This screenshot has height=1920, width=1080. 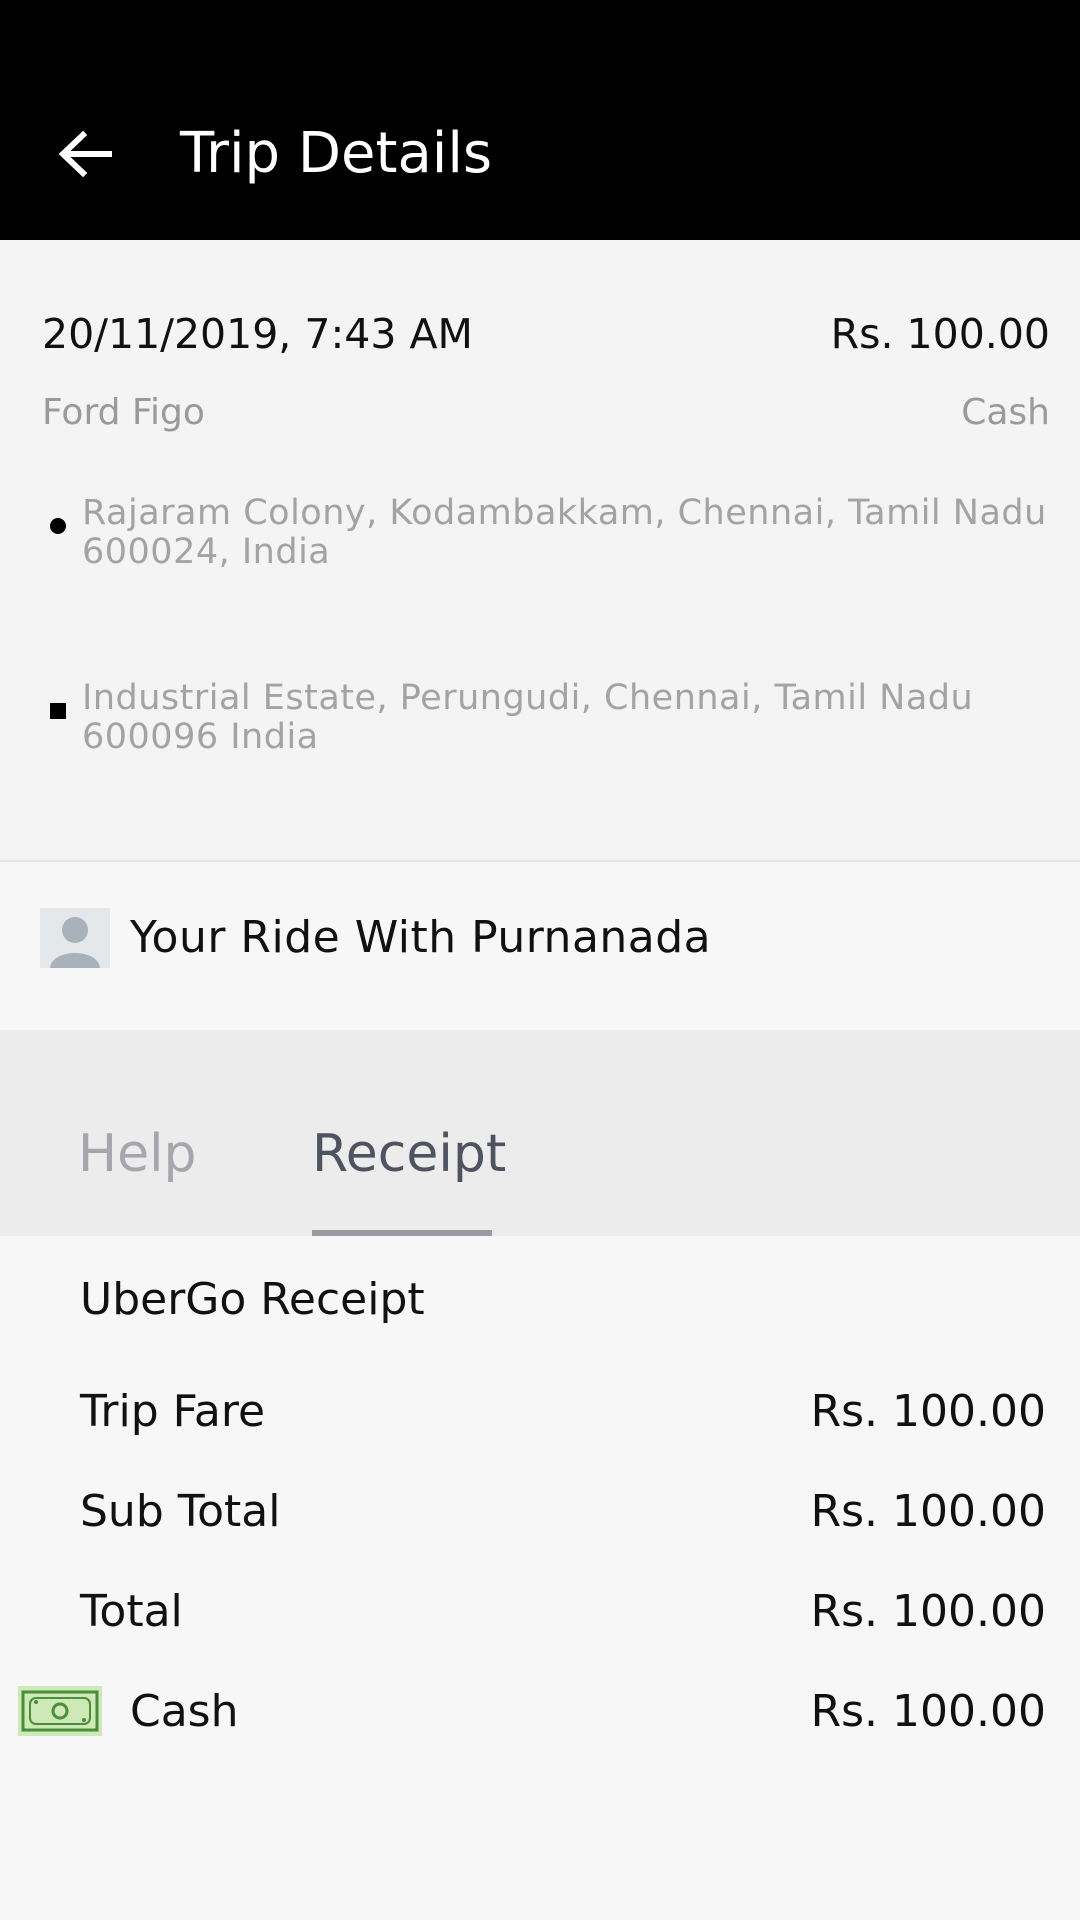 I want to click on car-model: Ford Figo, so click(x=123, y=412).